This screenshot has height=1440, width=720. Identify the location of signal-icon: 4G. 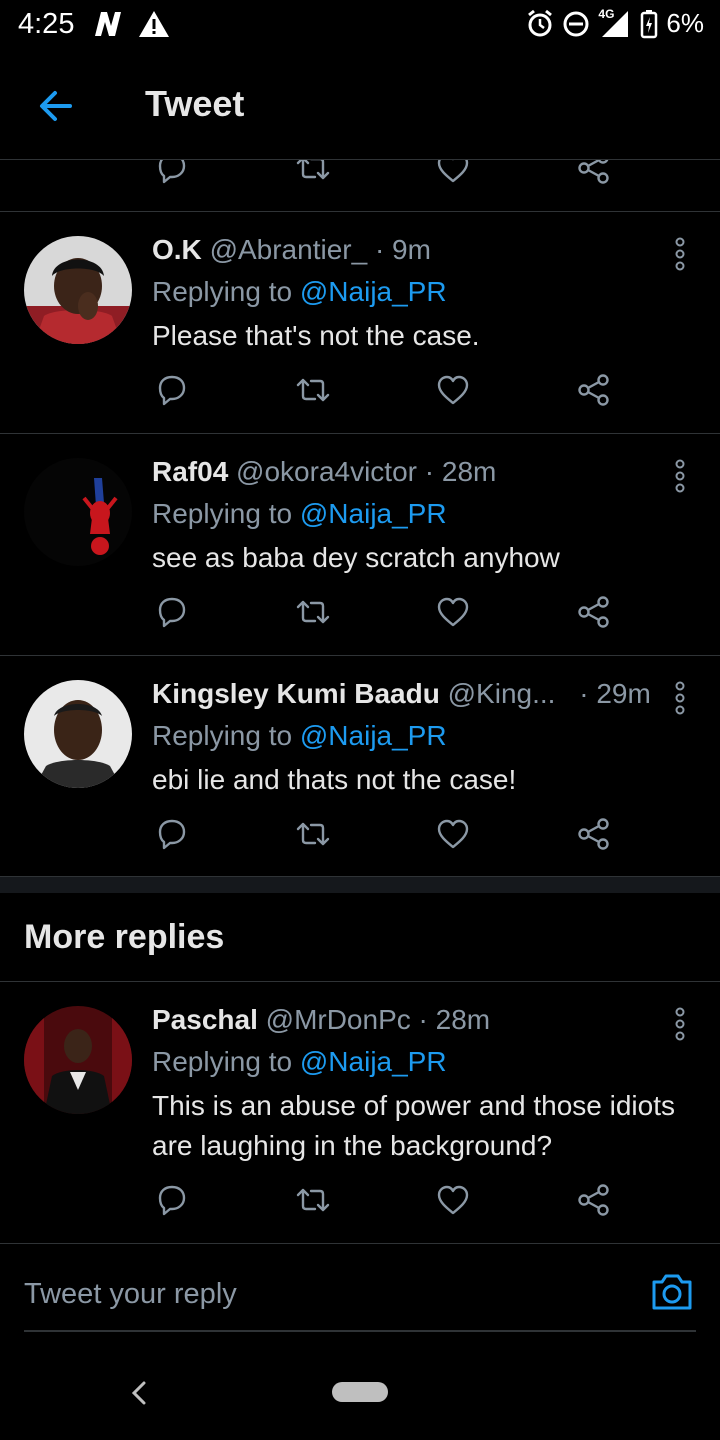
(615, 22).